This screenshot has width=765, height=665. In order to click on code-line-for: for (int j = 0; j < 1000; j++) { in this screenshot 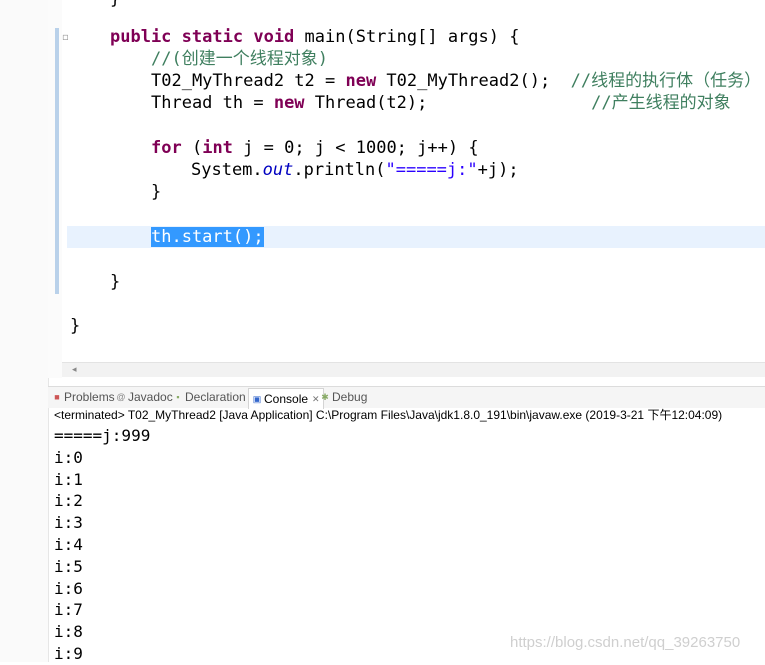, I will do `click(315, 148)`.